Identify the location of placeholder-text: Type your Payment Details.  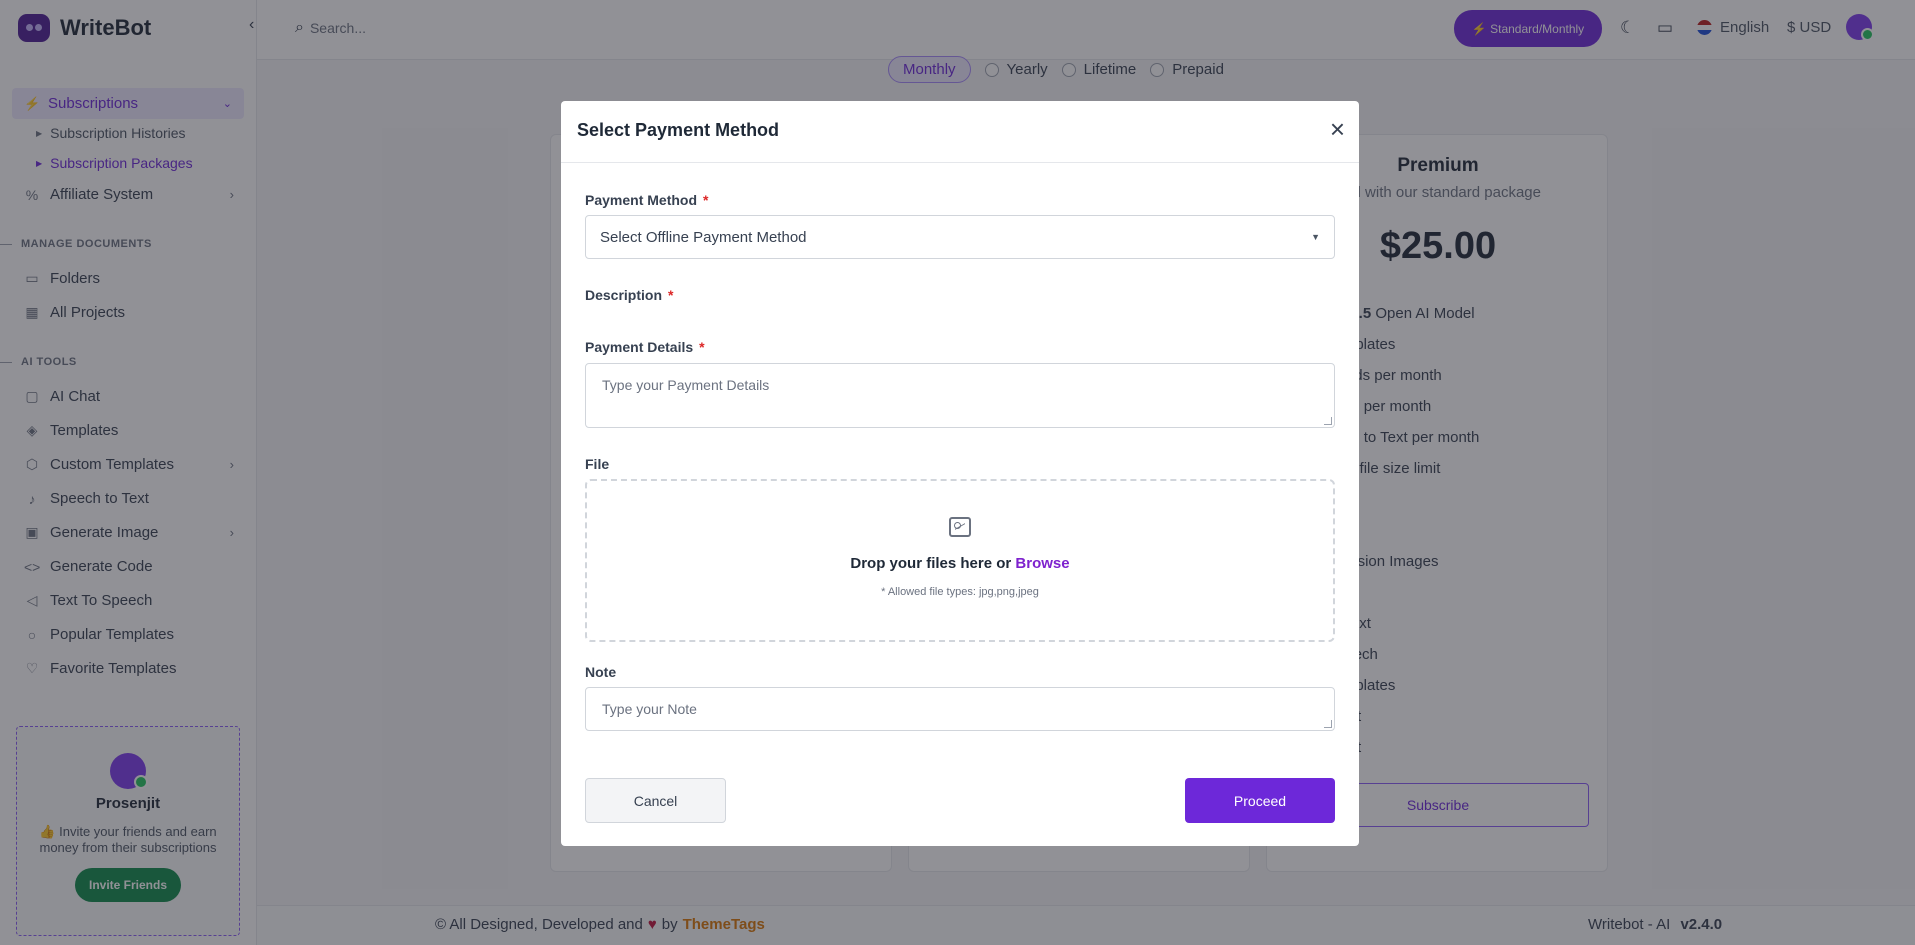
(686, 385).